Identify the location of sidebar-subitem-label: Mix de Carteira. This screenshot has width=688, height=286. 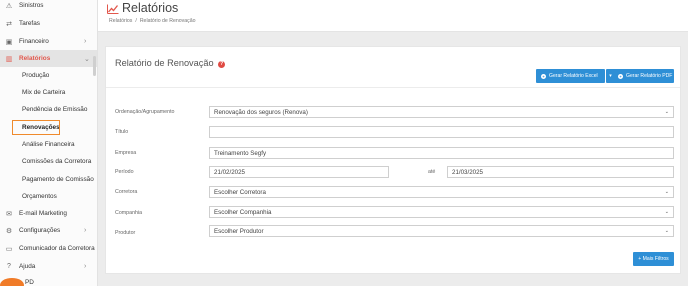
(44, 92).